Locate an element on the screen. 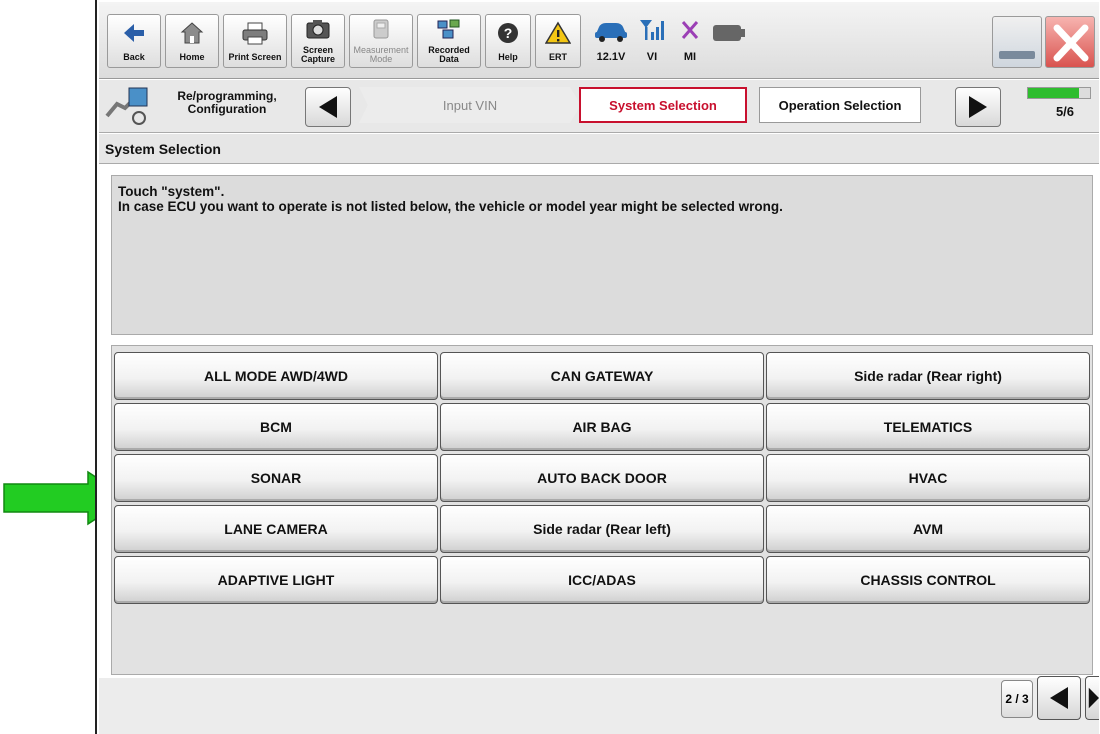 The image size is (1100, 734). camera-icon is located at coordinates (318, 30).